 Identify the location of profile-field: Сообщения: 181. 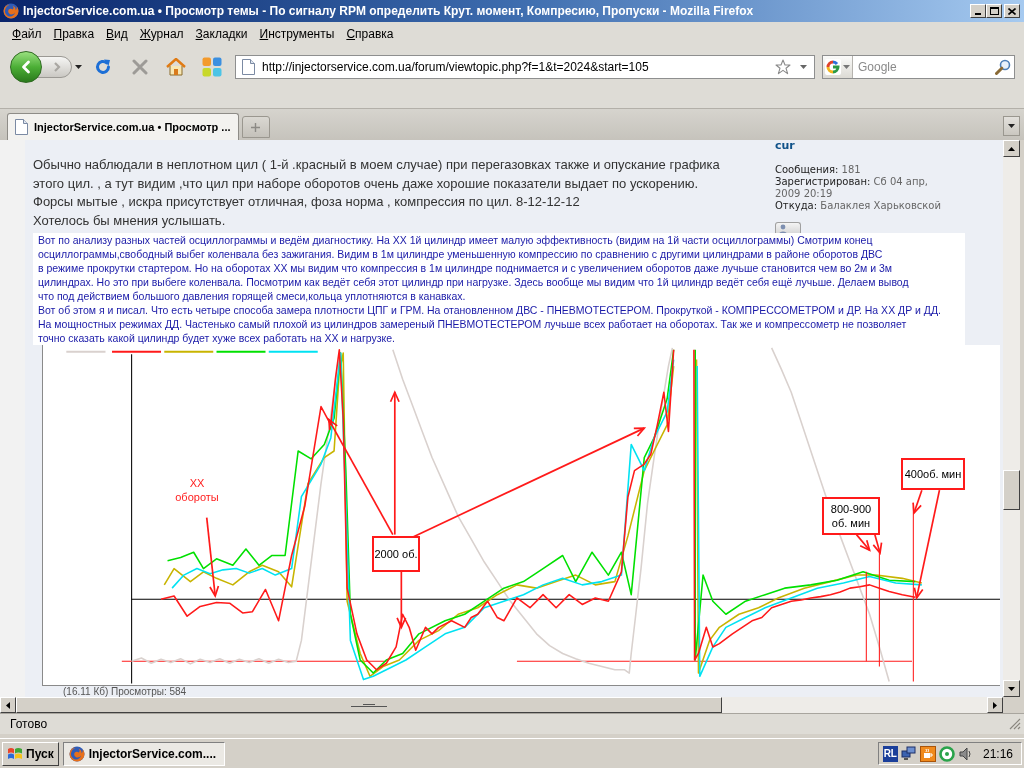
(861, 170).